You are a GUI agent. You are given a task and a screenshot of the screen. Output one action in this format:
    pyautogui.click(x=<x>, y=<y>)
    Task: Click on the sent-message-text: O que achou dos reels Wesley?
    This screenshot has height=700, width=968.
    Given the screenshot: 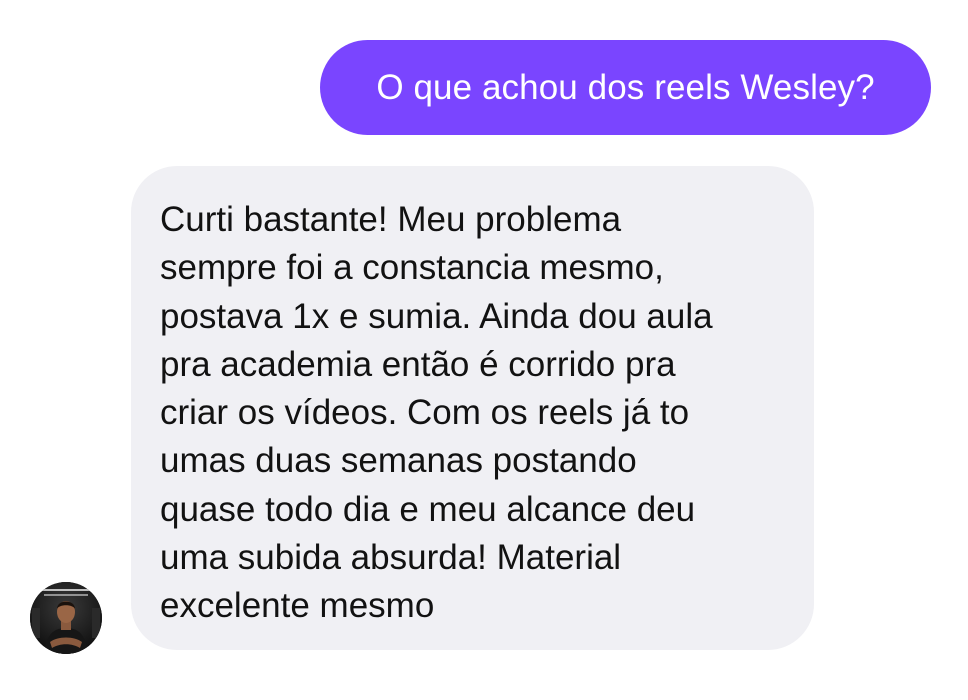 What is the action you would take?
    pyautogui.click(x=625, y=87)
    